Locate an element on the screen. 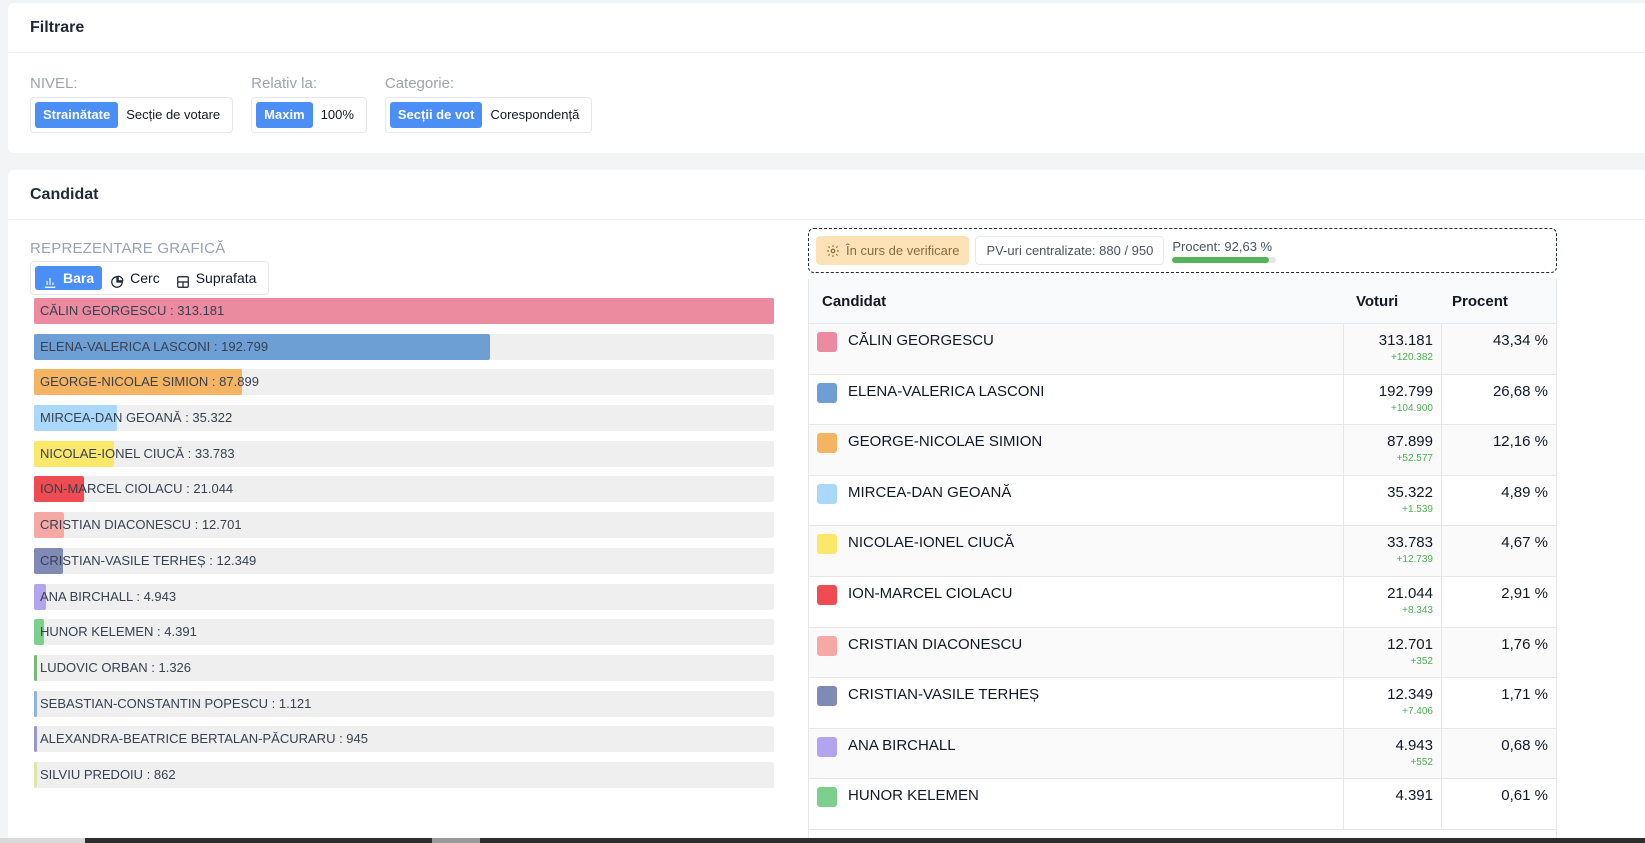 This screenshot has height=843, width=1645. cell-candidate: CRISTIAN DIACONESCU is located at coordinates (1076, 652).